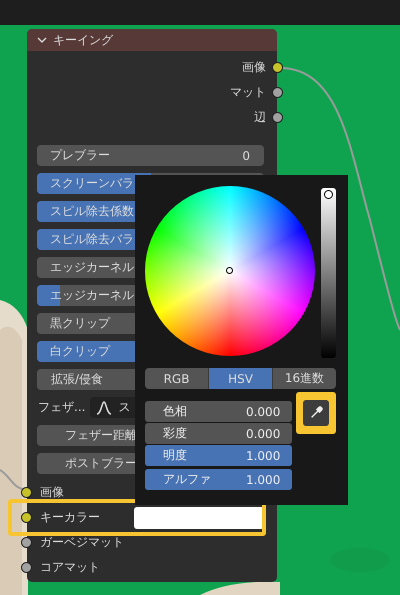 The image size is (400, 595). What do you see at coordinates (254, 67) in the screenshot?
I see `output-label: 画像` at bounding box center [254, 67].